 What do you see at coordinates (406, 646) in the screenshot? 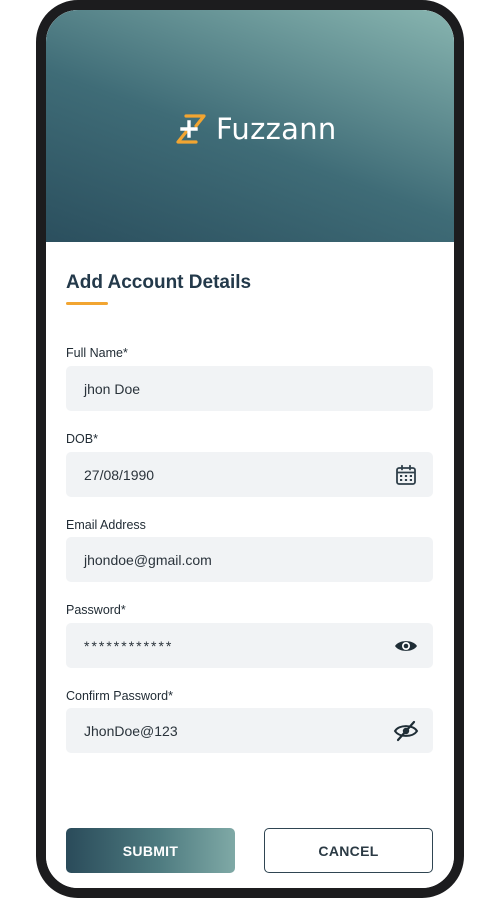
I see `eye-icon` at bounding box center [406, 646].